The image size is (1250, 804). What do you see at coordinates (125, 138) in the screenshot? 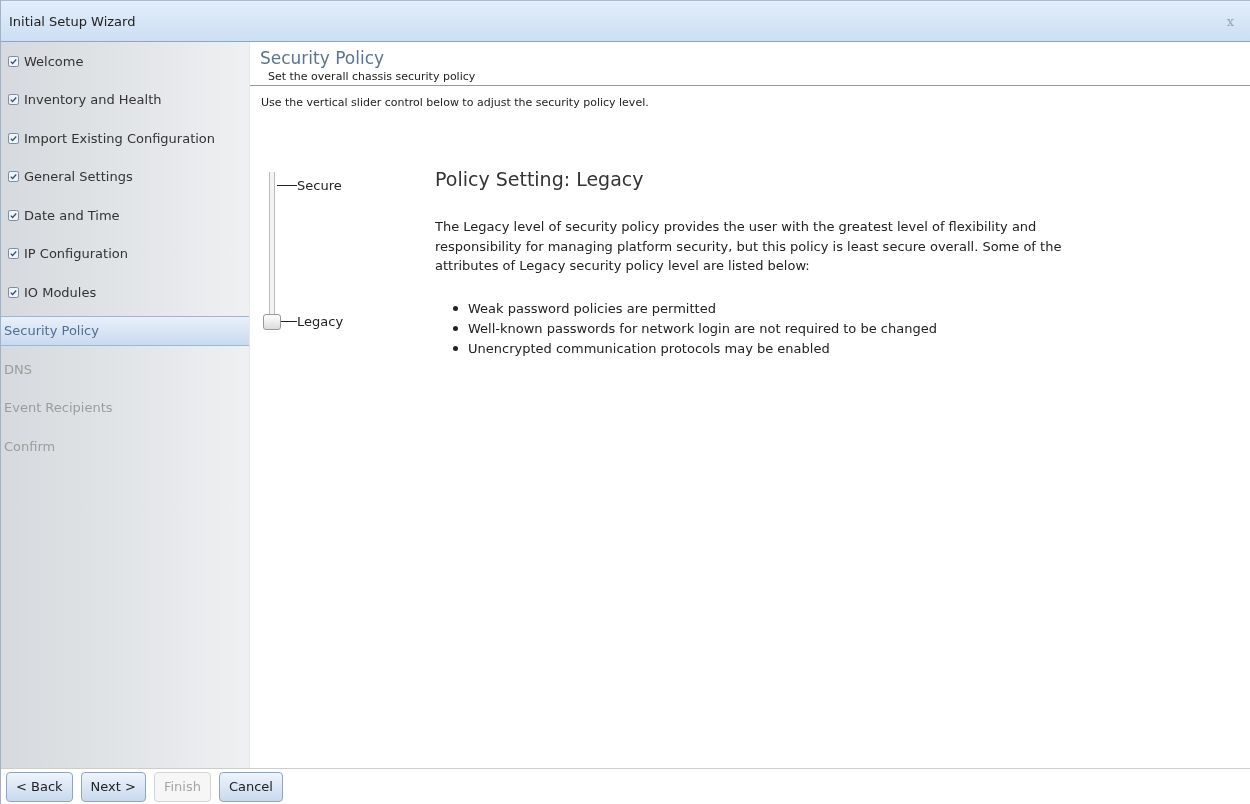
I see `step-item: Import Existing Configuration` at bounding box center [125, 138].